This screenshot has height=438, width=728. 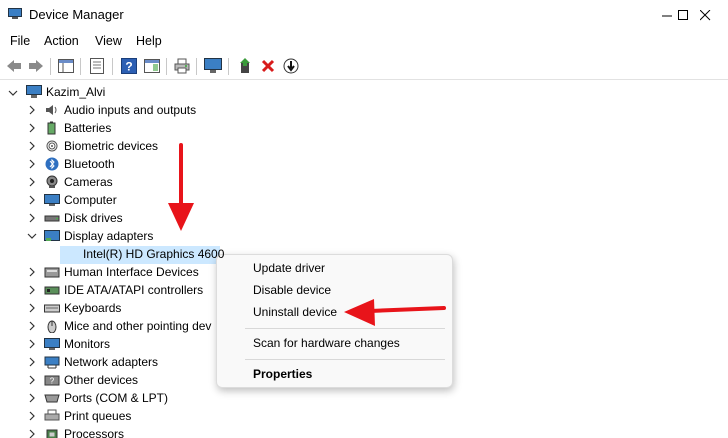 I want to click on ctx-update-driver: Update driver, so click(x=289, y=268).